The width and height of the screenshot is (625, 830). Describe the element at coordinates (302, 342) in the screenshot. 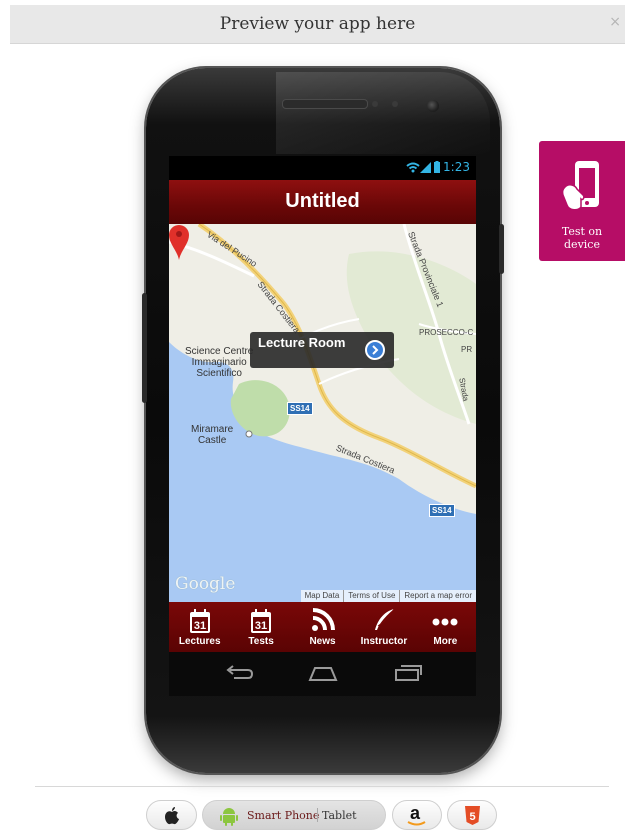

I see `callout-title: Lecture Room` at that location.